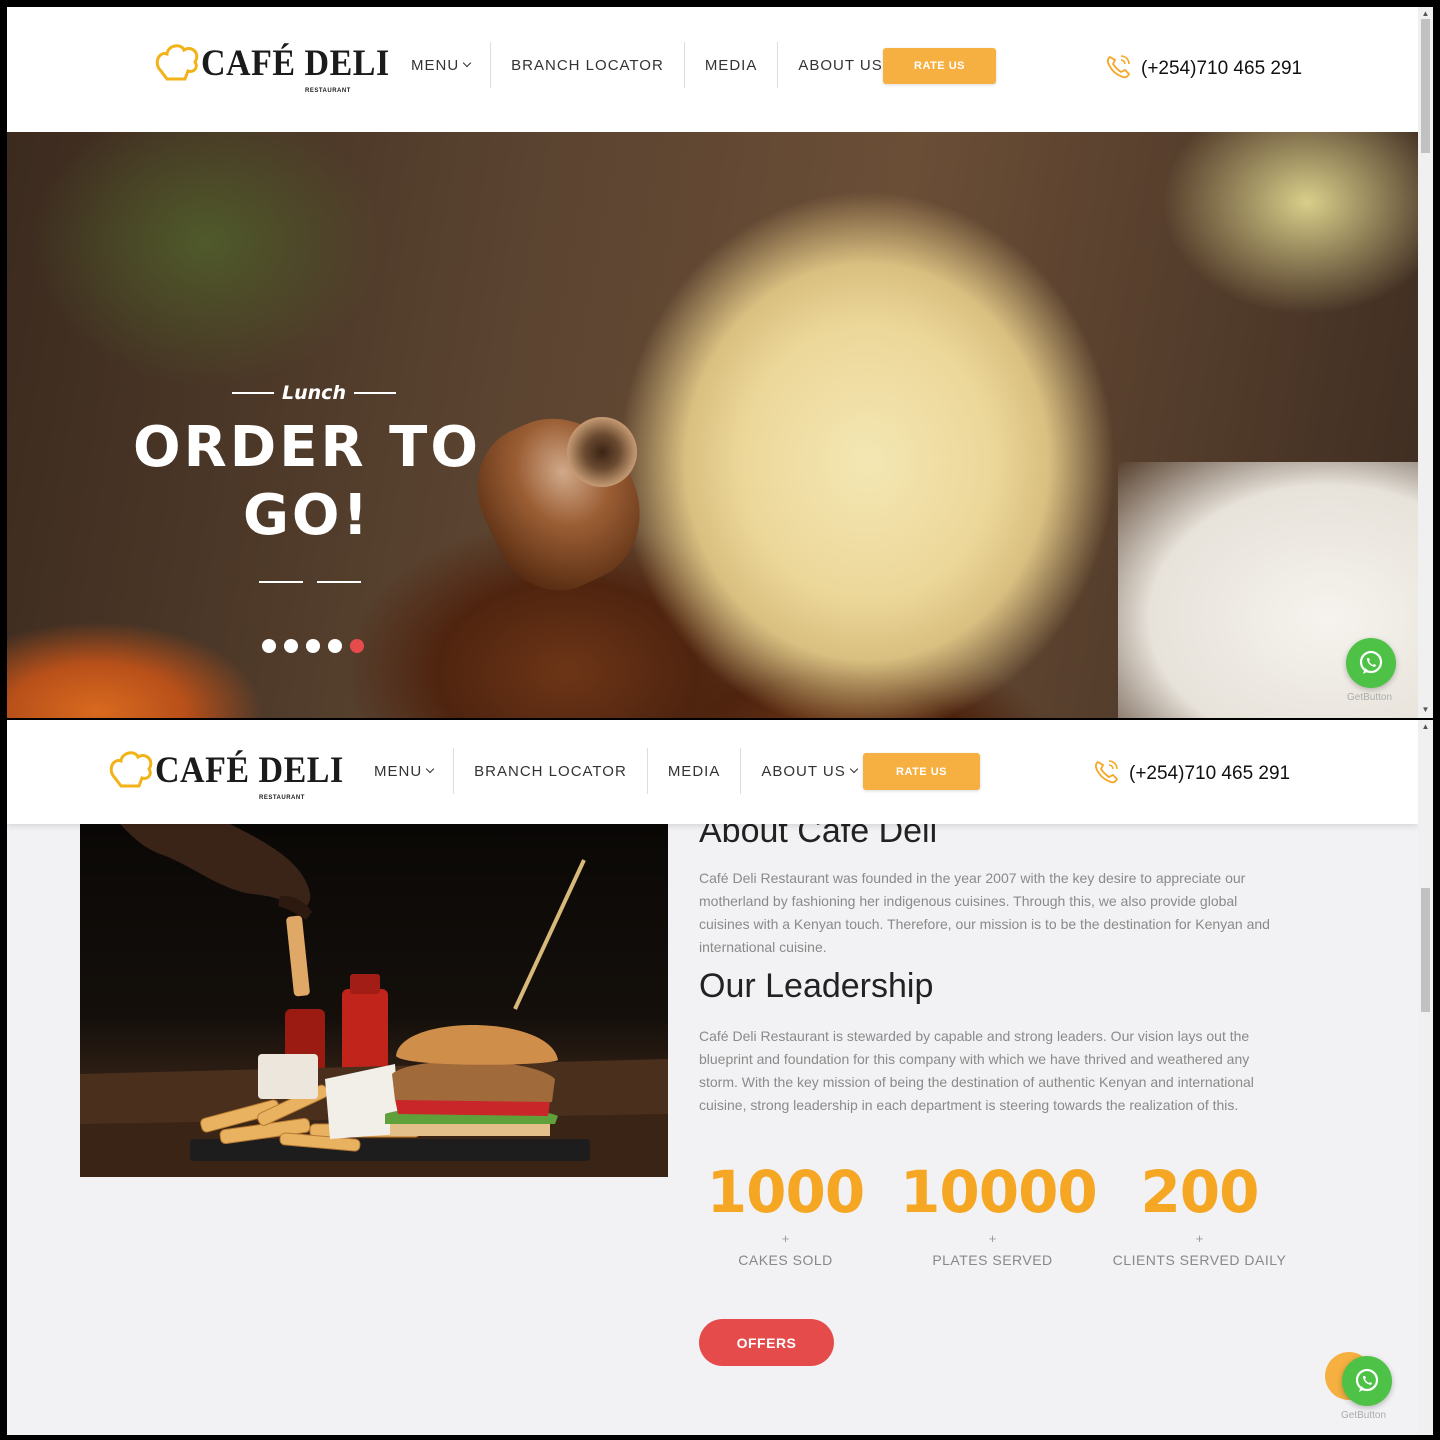 Image resolution: width=1440 pixels, height=1440 pixels. I want to click on slider-dots, so click(313, 646).